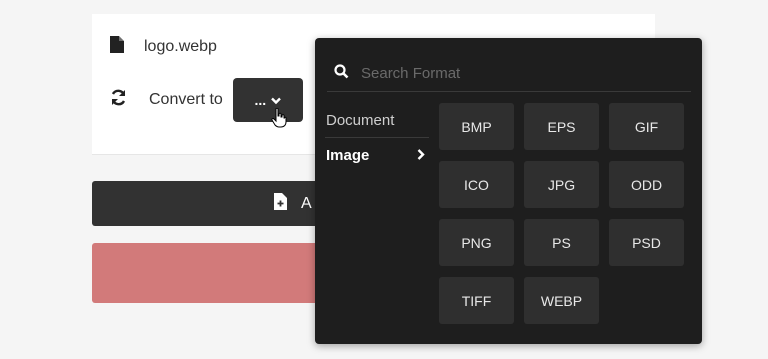 This screenshot has width=768, height=359. Describe the element at coordinates (646, 126) in the screenshot. I see `format-option-gif: GIF` at that location.